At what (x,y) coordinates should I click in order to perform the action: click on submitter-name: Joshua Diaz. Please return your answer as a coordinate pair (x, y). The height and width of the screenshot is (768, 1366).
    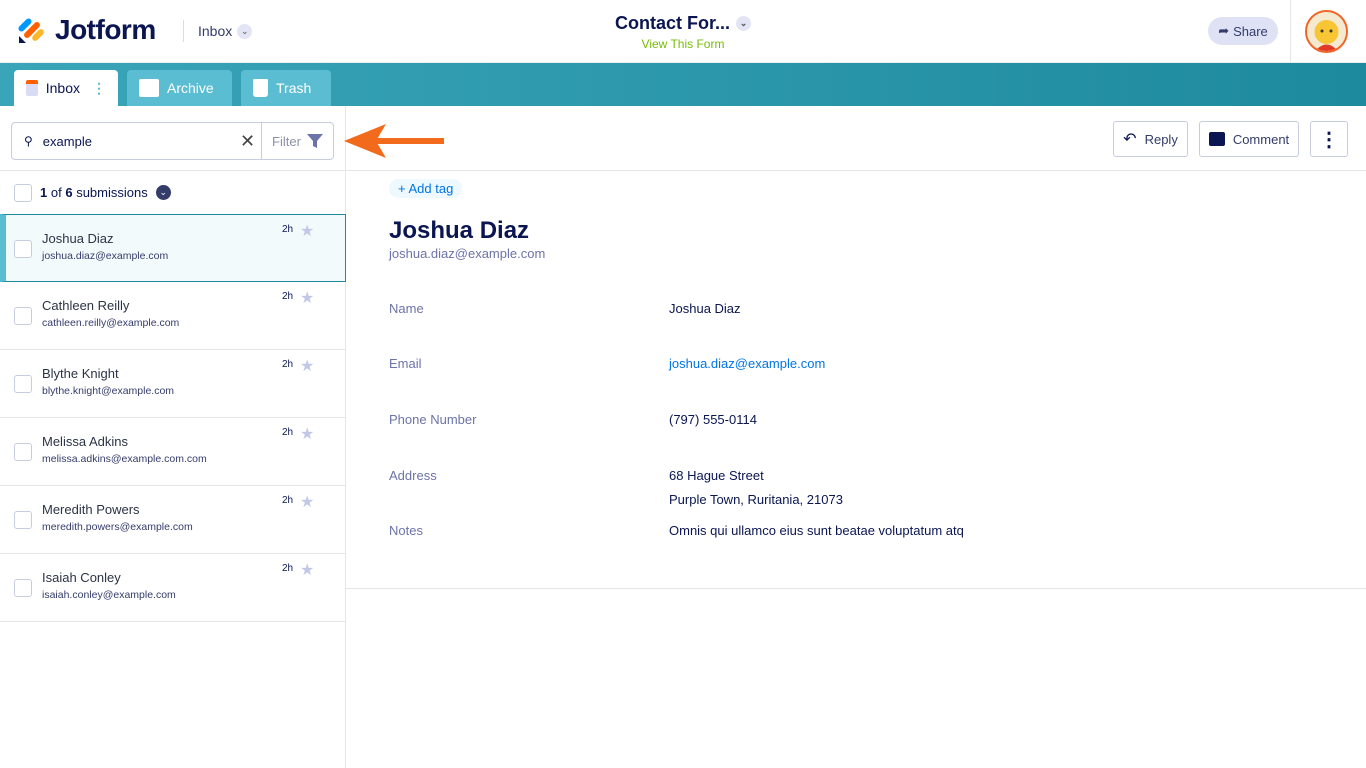
    Looking at the image, I should click on (78, 238).